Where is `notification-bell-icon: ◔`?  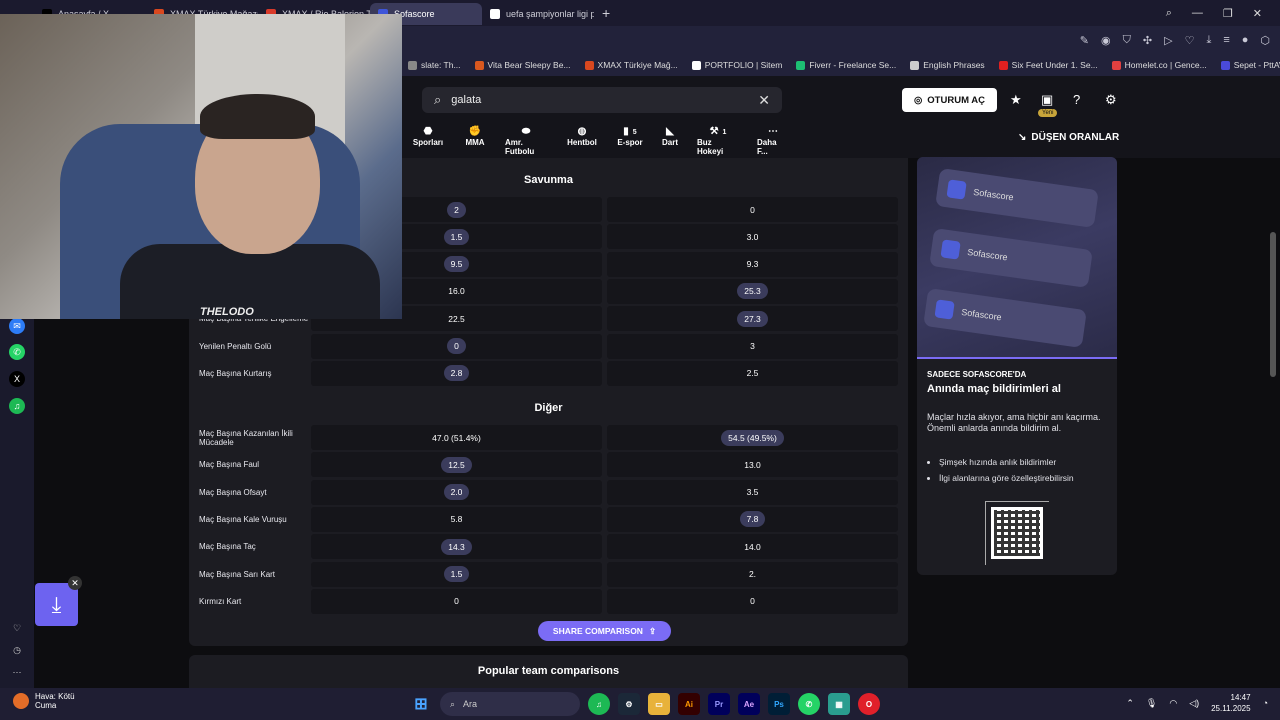 notification-bell-icon: ◔ is located at coordinates (1265, 703).